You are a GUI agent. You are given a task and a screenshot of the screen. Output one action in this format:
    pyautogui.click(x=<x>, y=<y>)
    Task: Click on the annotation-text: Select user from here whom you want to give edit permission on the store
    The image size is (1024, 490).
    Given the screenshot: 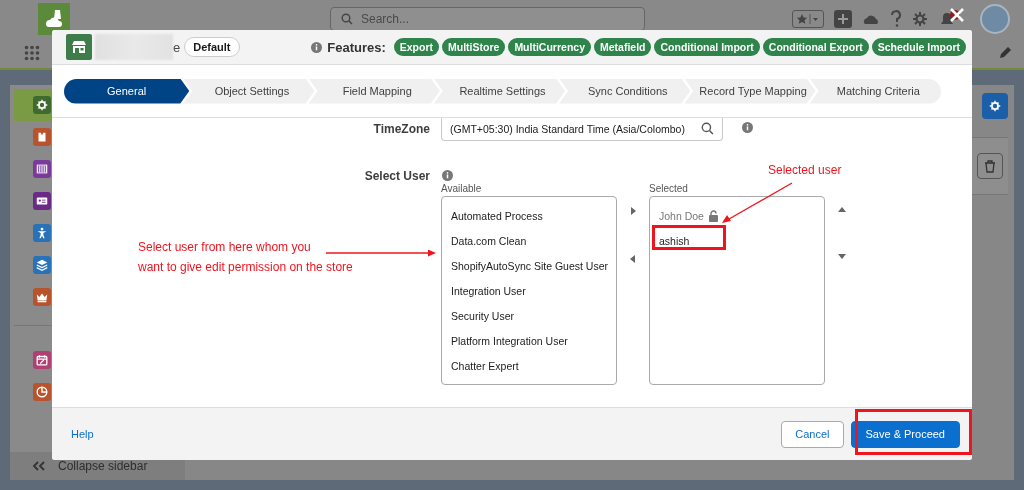 What is the action you would take?
    pyautogui.click(x=245, y=257)
    